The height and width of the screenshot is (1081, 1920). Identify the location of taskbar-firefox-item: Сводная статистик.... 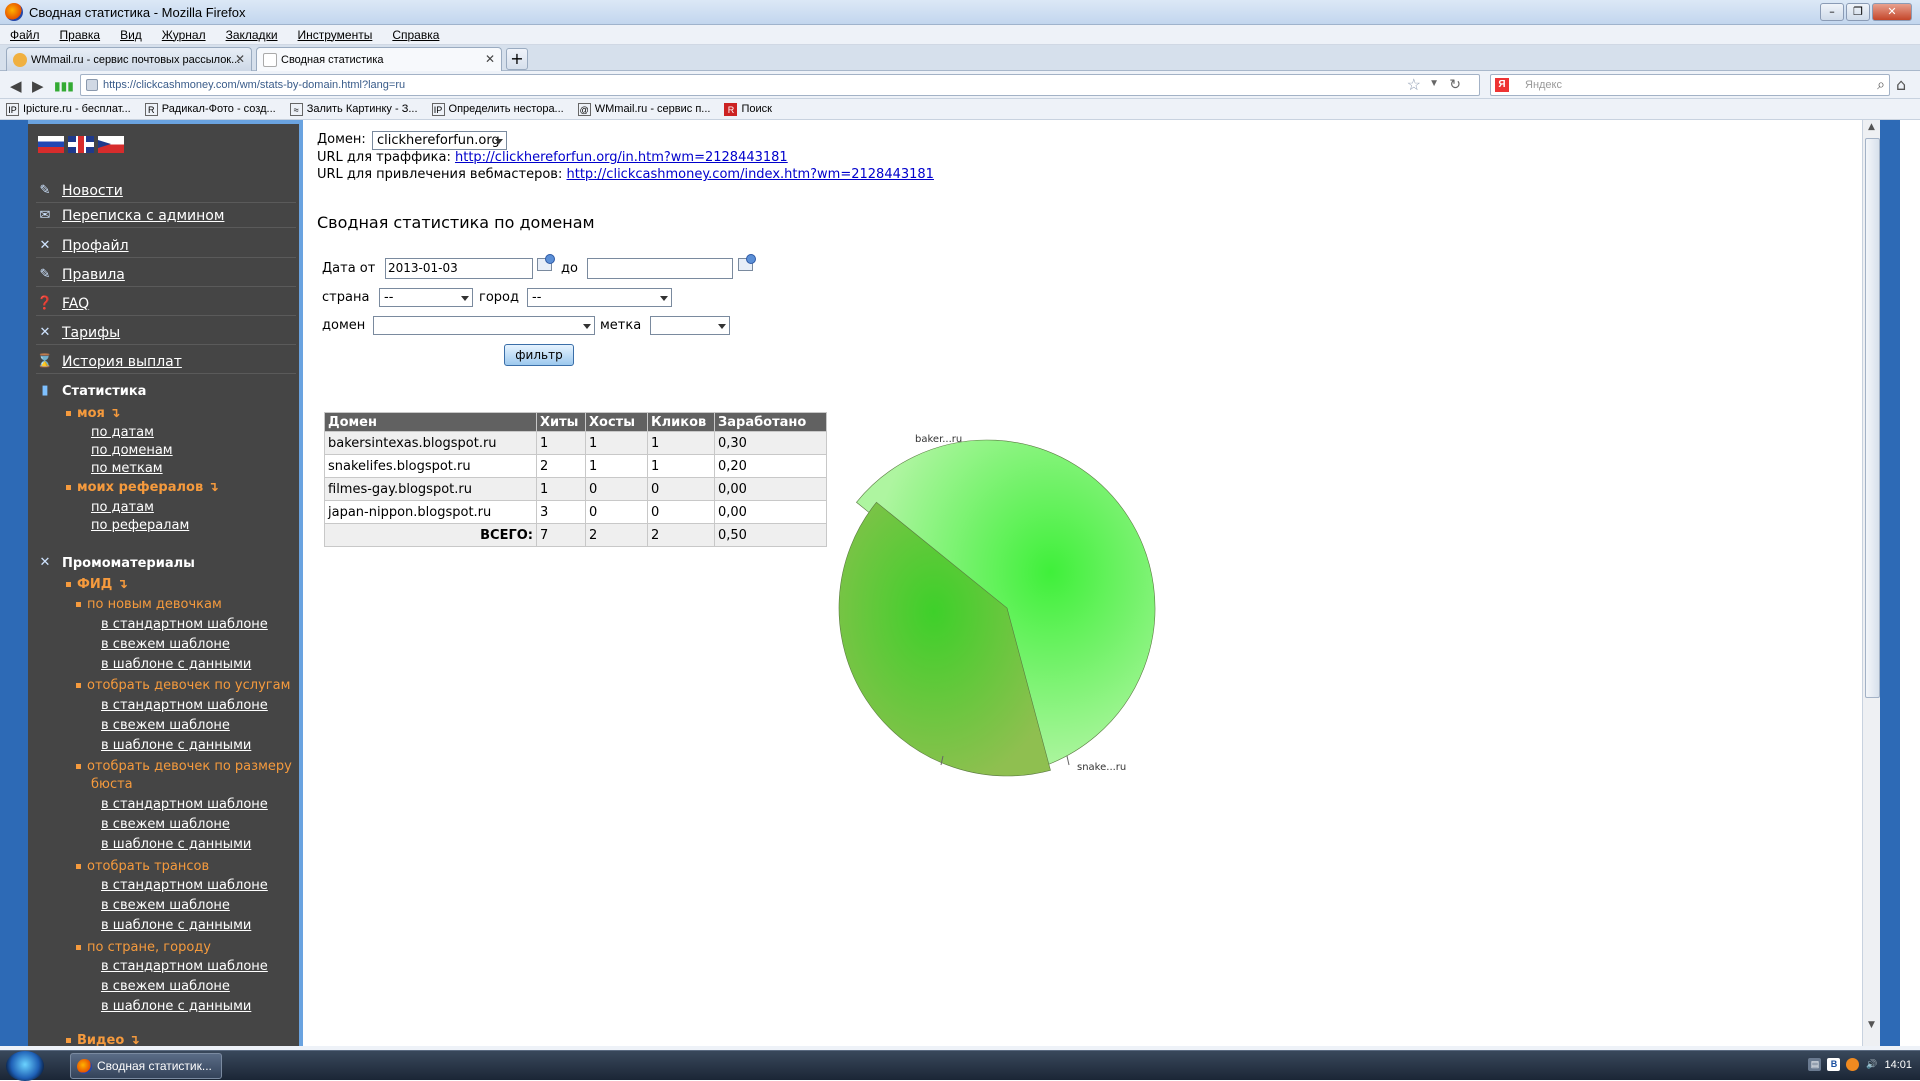
(146, 1066).